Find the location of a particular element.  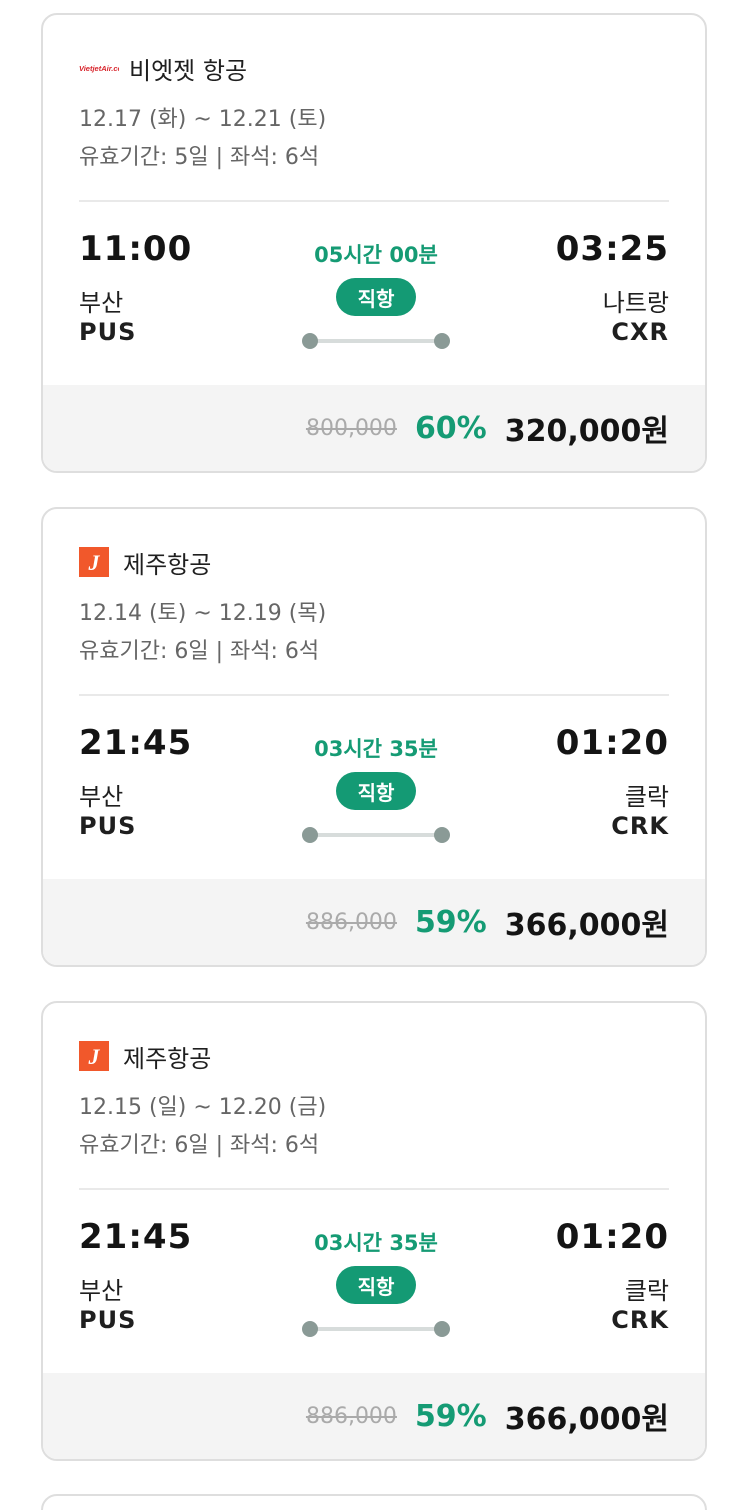

departure-time: 11:00 is located at coordinates (136, 249).